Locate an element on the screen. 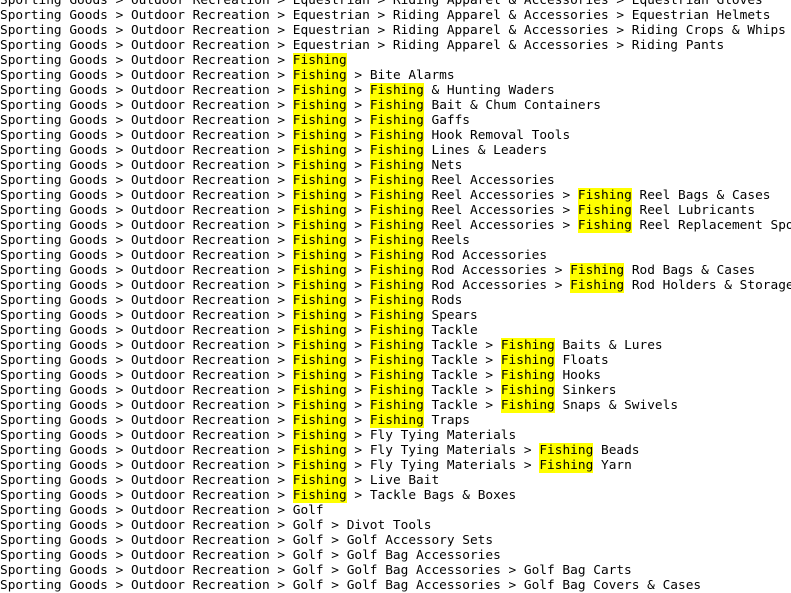 The image size is (791, 593). row-text: Bait & Chum Containers is located at coordinates (512, 105).